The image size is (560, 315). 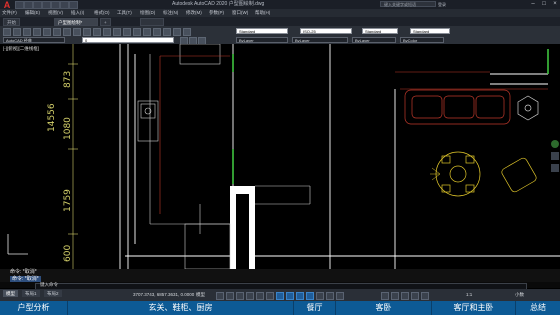 What do you see at coordinates (7, 32) in the screenshot?
I see `new-icon` at bounding box center [7, 32].